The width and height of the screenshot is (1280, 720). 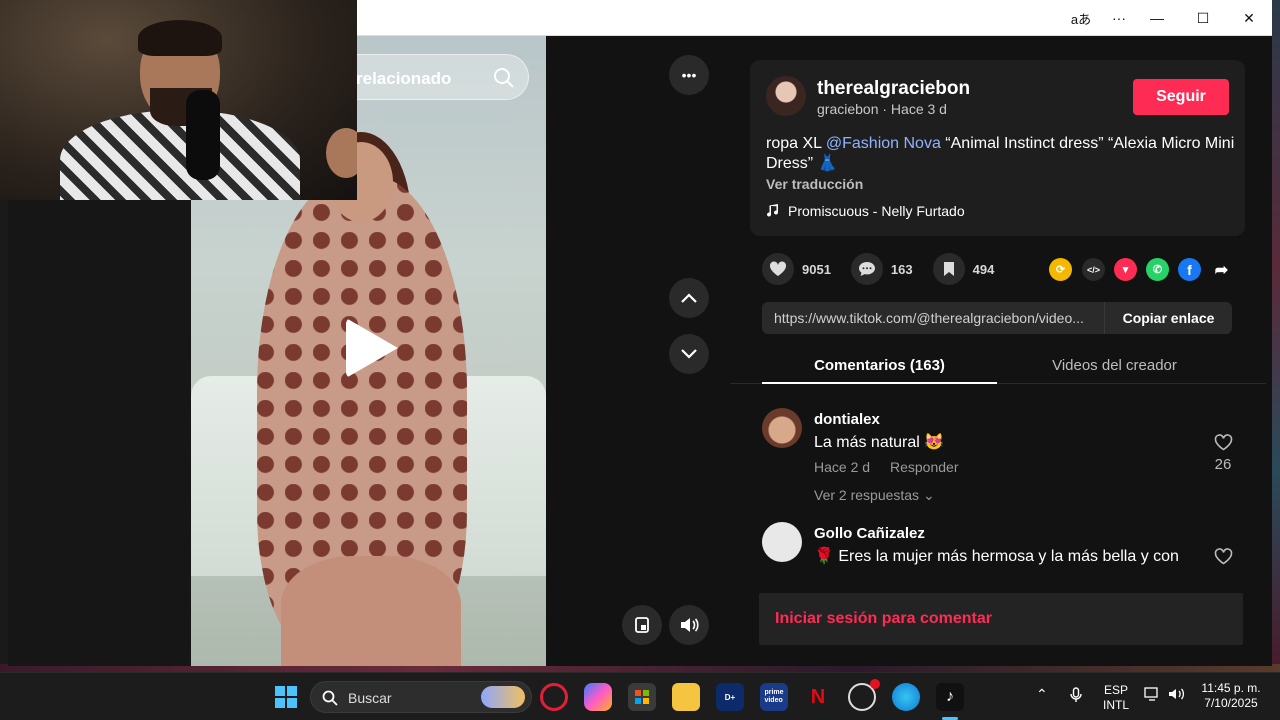 What do you see at coordinates (1114, 365) in the screenshot?
I see `tab-creator-videos: Videos del creador` at bounding box center [1114, 365].